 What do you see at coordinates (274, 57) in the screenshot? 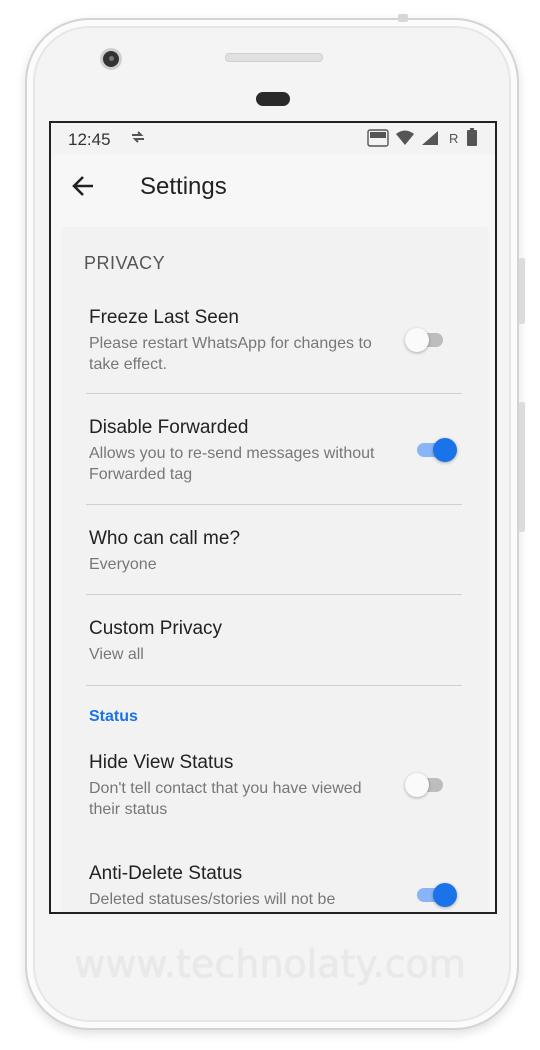
I see `earpiece-speaker` at bounding box center [274, 57].